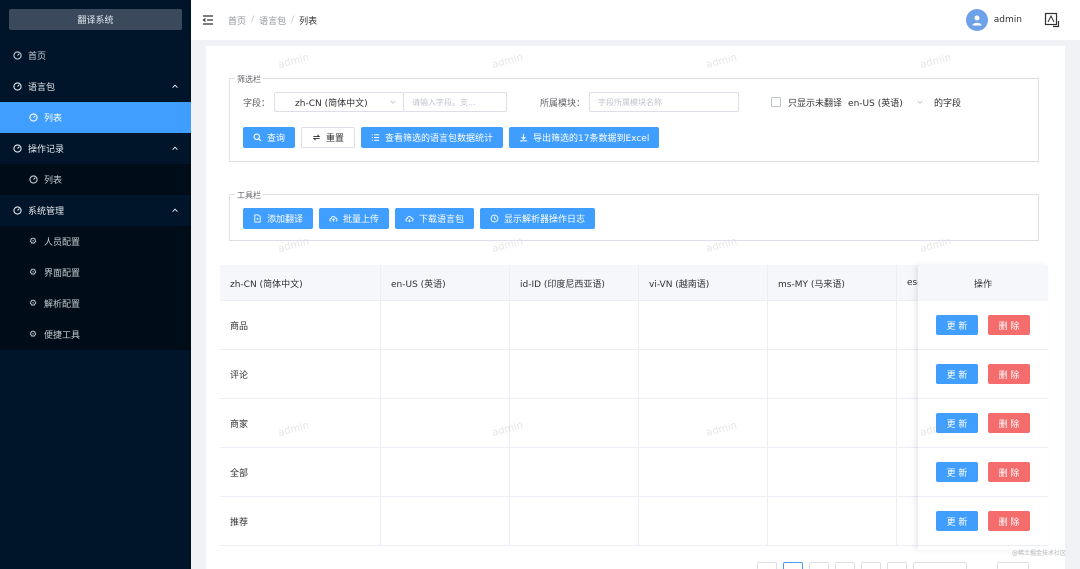 This screenshot has height=569, width=1080. What do you see at coordinates (95, 86) in the screenshot?
I see `sidebar-item-langpack: 语言包` at bounding box center [95, 86].